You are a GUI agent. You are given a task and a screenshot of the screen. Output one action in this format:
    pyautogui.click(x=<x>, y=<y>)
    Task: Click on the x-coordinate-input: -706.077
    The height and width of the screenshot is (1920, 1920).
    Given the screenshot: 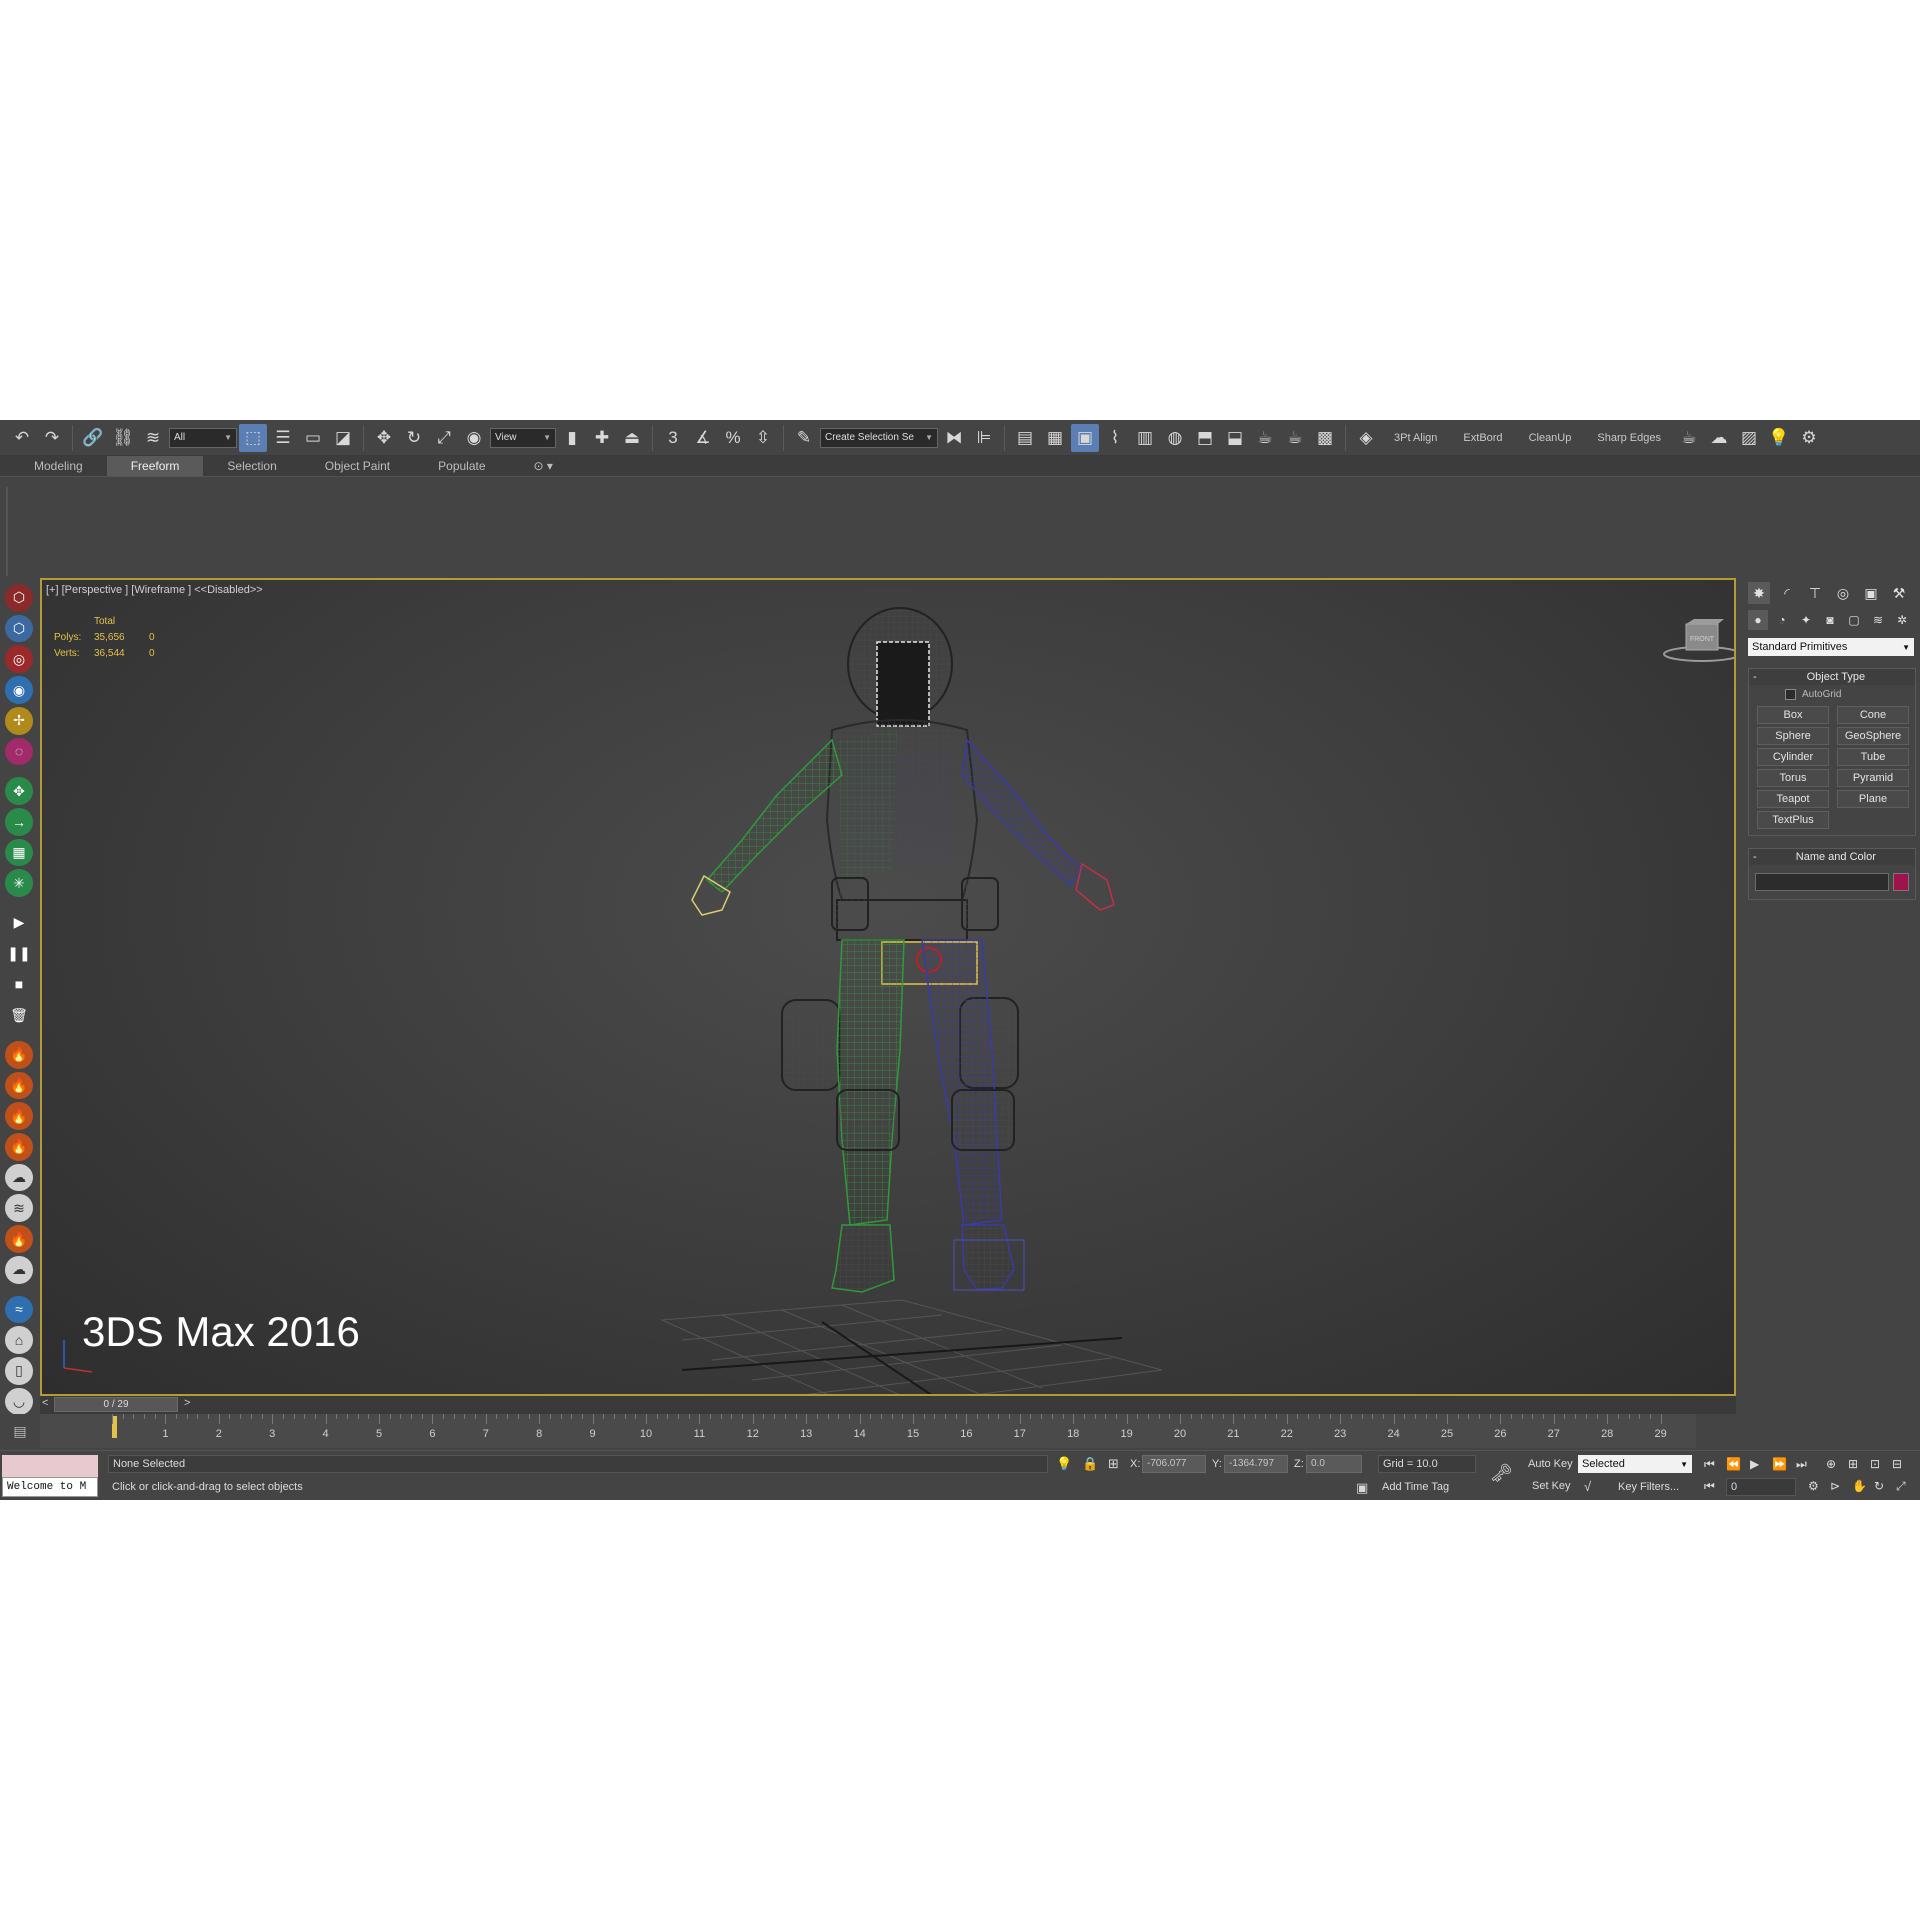 What is the action you would take?
    pyautogui.click(x=1174, y=1464)
    